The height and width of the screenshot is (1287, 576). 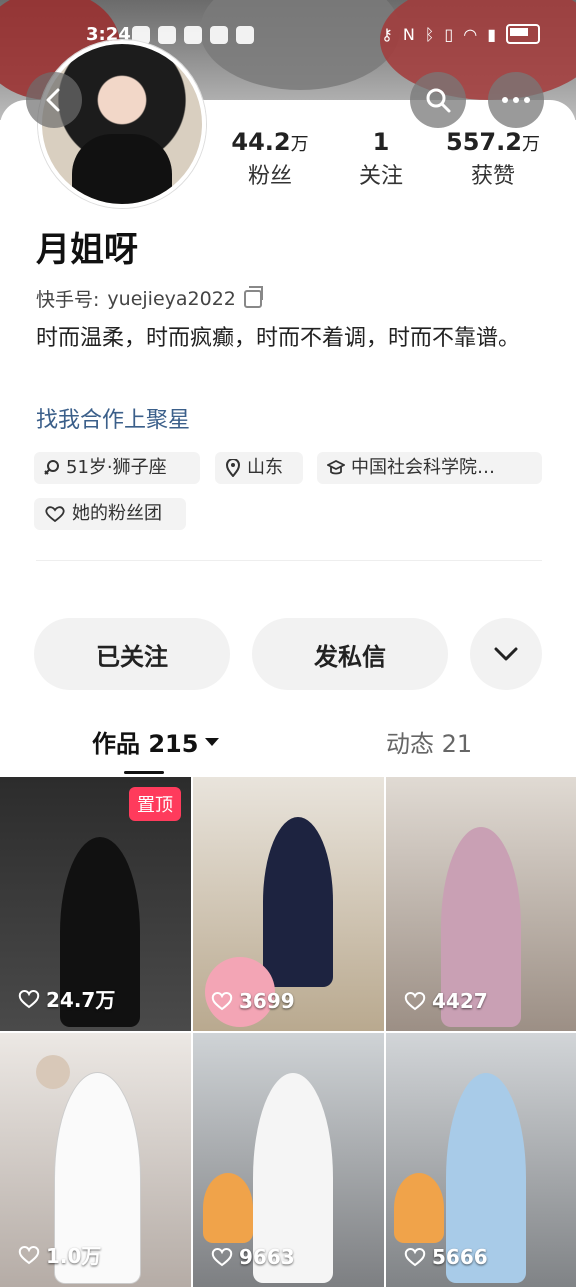 I want to click on video-likes: 5666, so click(x=446, y=1257).